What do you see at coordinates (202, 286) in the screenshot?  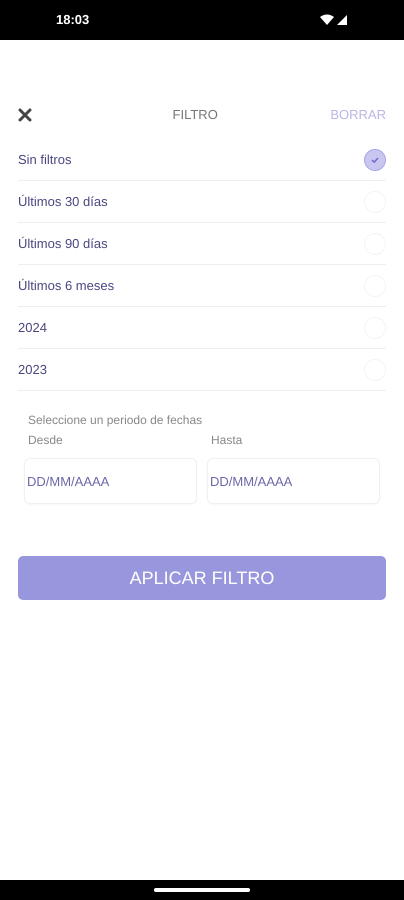 I see `filter-option: Últimos 6 meses` at bounding box center [202, 286].